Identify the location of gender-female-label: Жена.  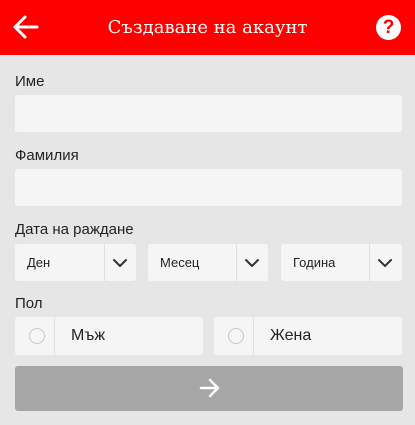
(291, 335).